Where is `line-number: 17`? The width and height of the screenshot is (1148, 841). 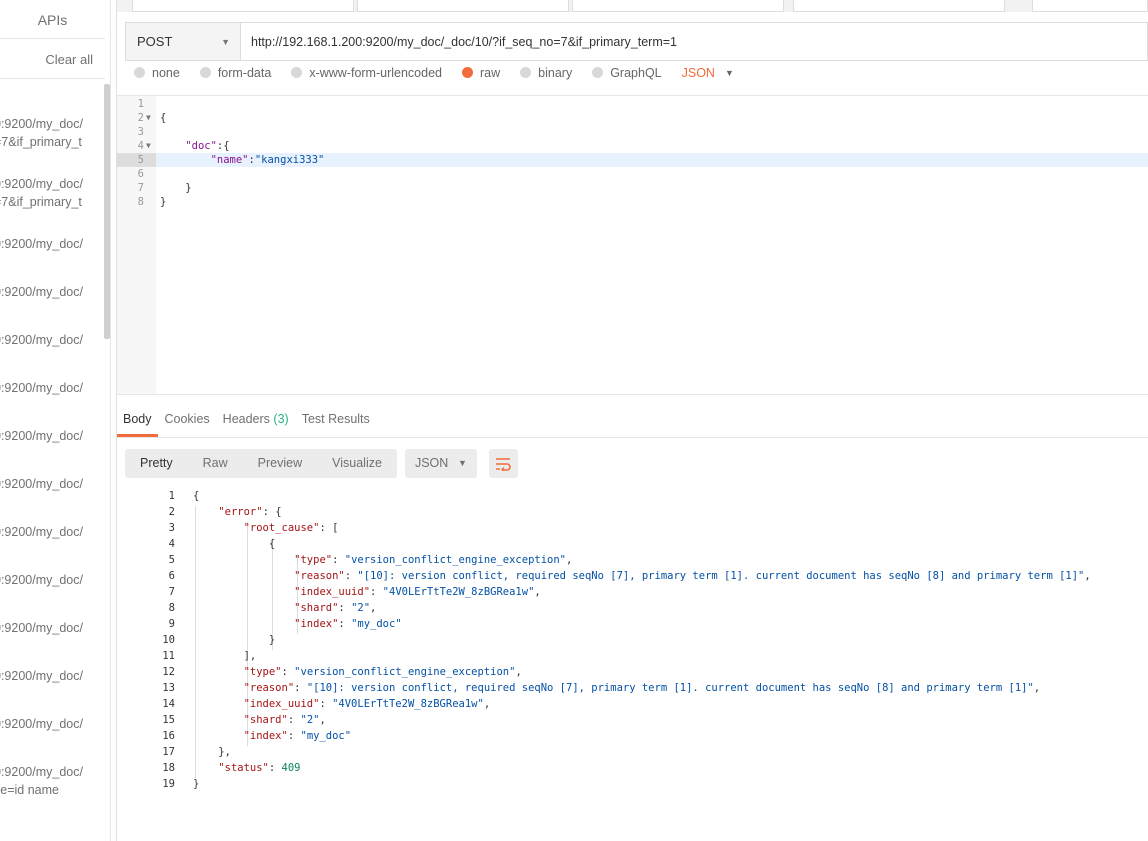
line-number: 17 is located at coordinates (168, 752).